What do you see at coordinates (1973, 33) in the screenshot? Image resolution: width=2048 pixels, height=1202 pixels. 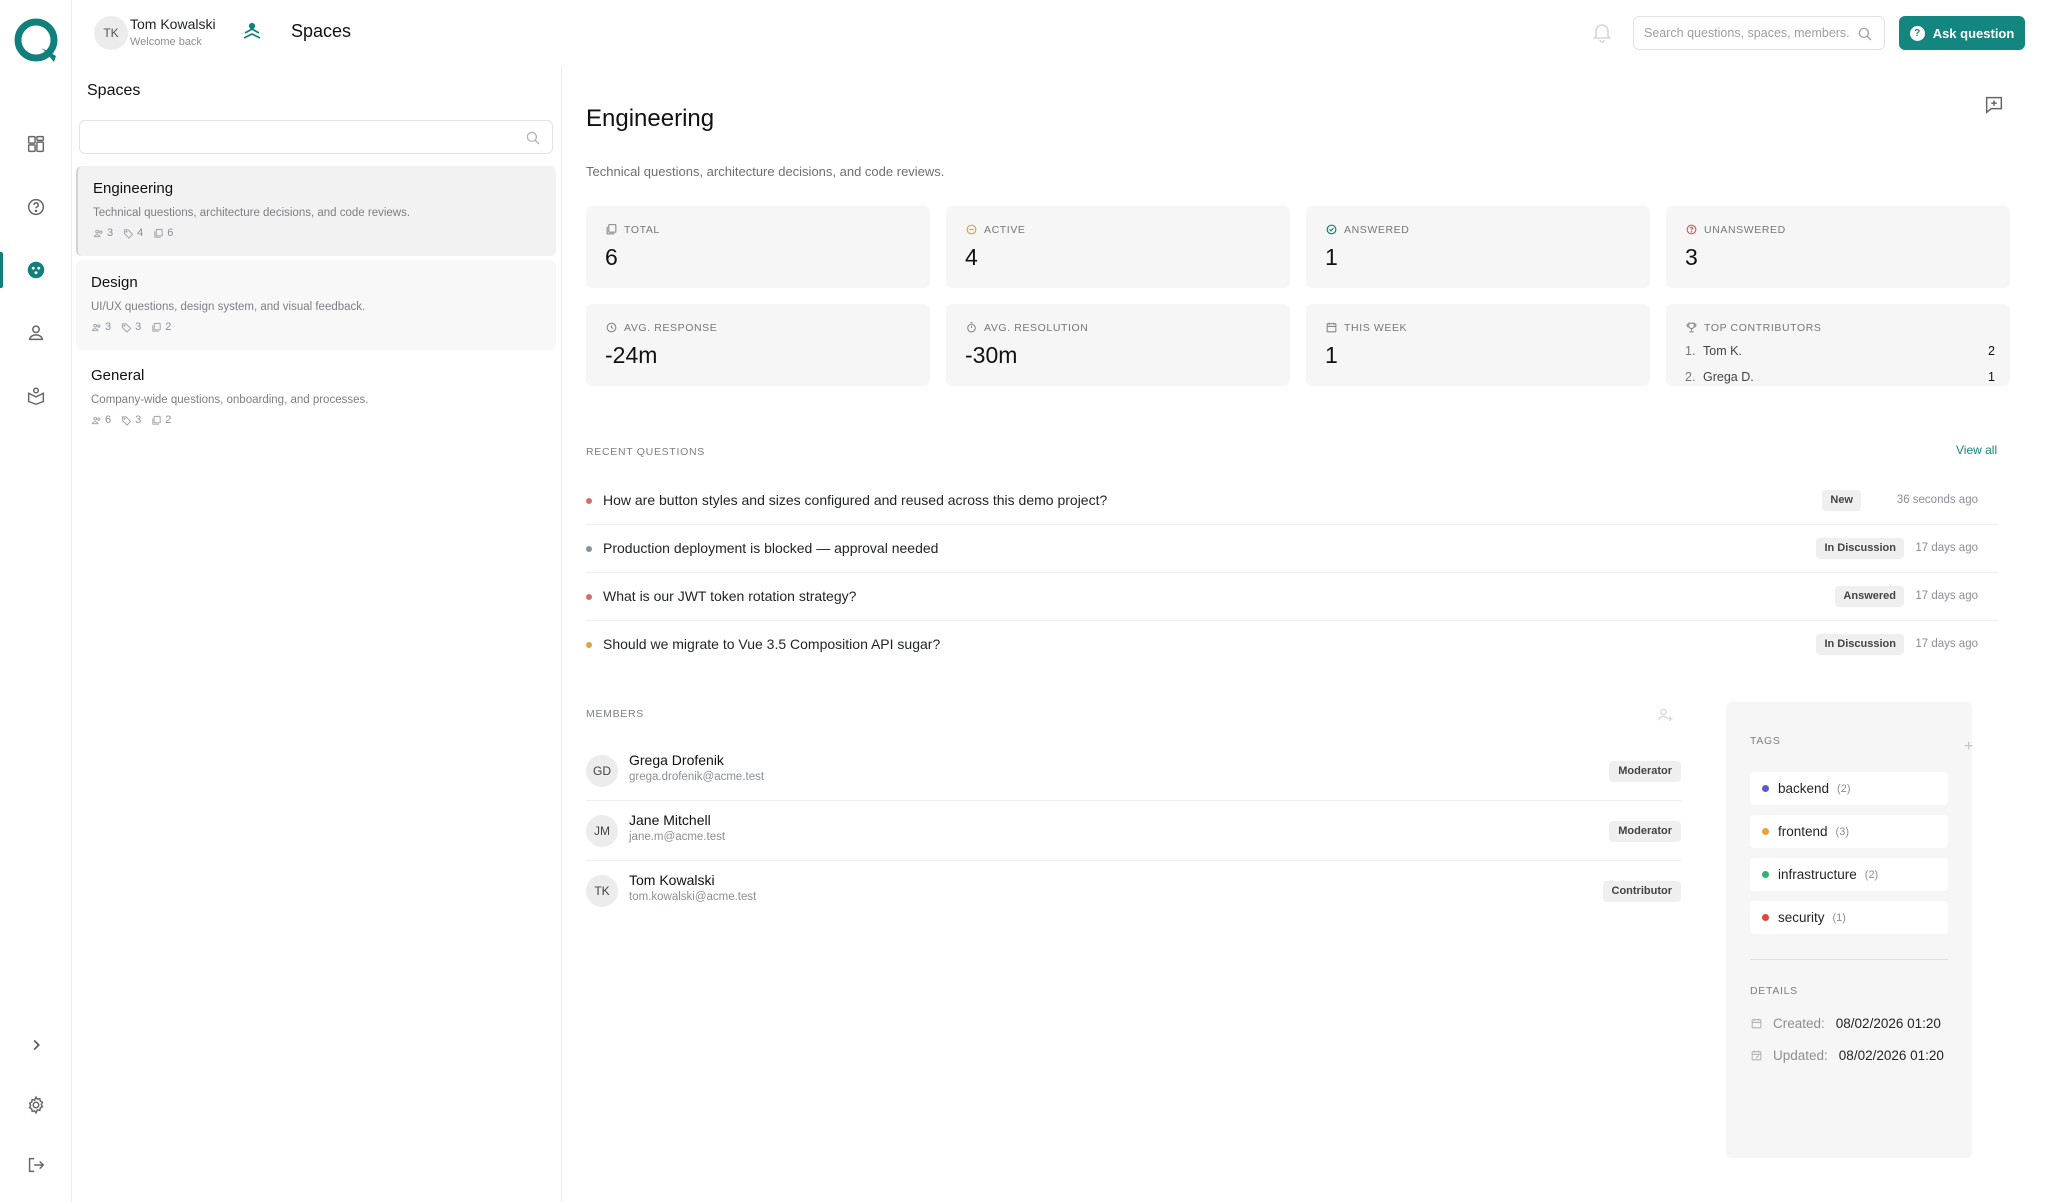 I see `ask-question-label: Ask question` at bounding box center [1973, 33].